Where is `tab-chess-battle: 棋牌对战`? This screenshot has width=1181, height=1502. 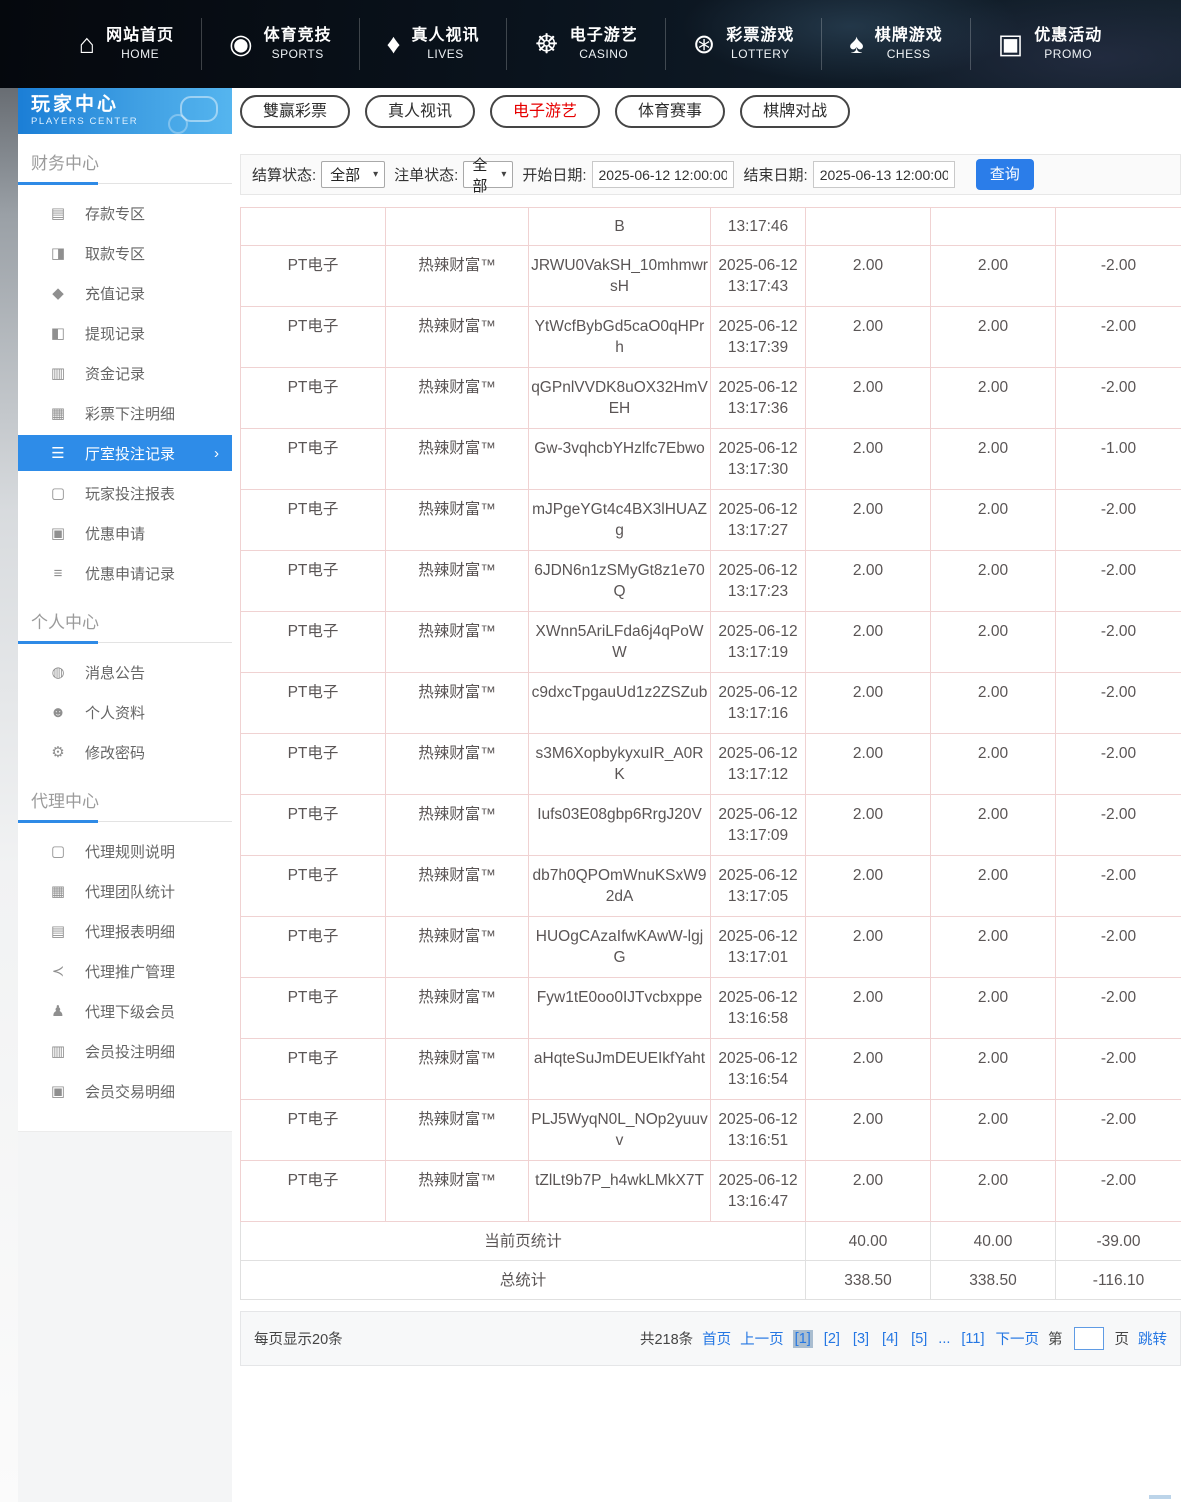 tab-chess-battle: 棋牌对战 is located at coordinates (795, 111).